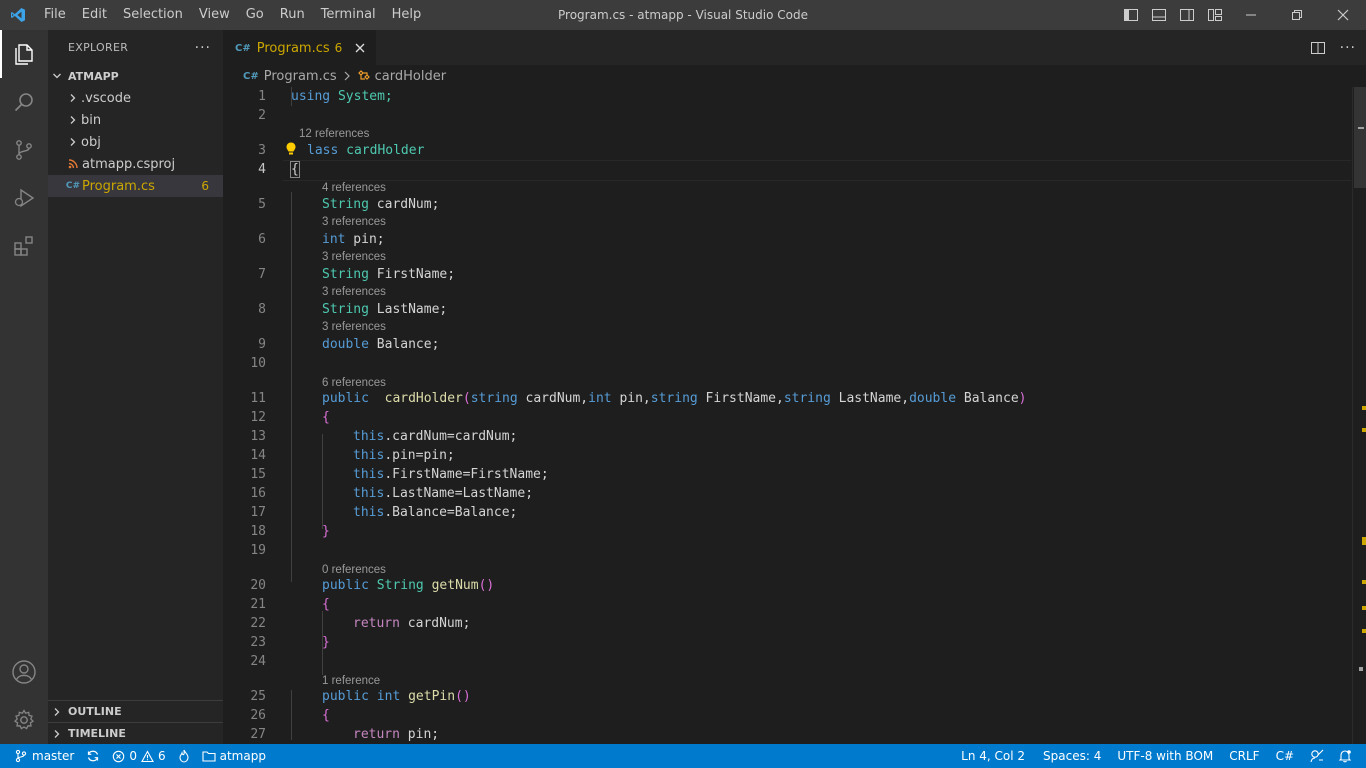 The width and height of the screenshot is (1366, 768). I want to click on tree-folder-bin: bin, so click(135, 120).